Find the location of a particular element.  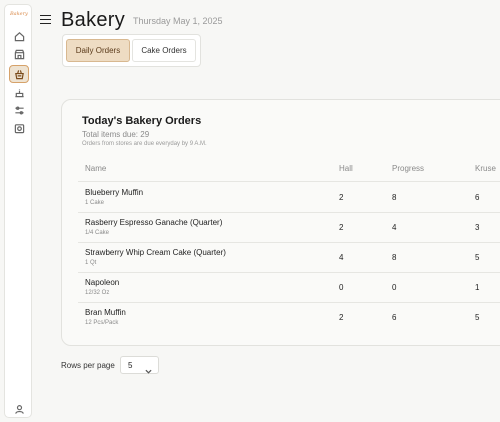

kruse-count: 3 is located at coordinates (477, 227).